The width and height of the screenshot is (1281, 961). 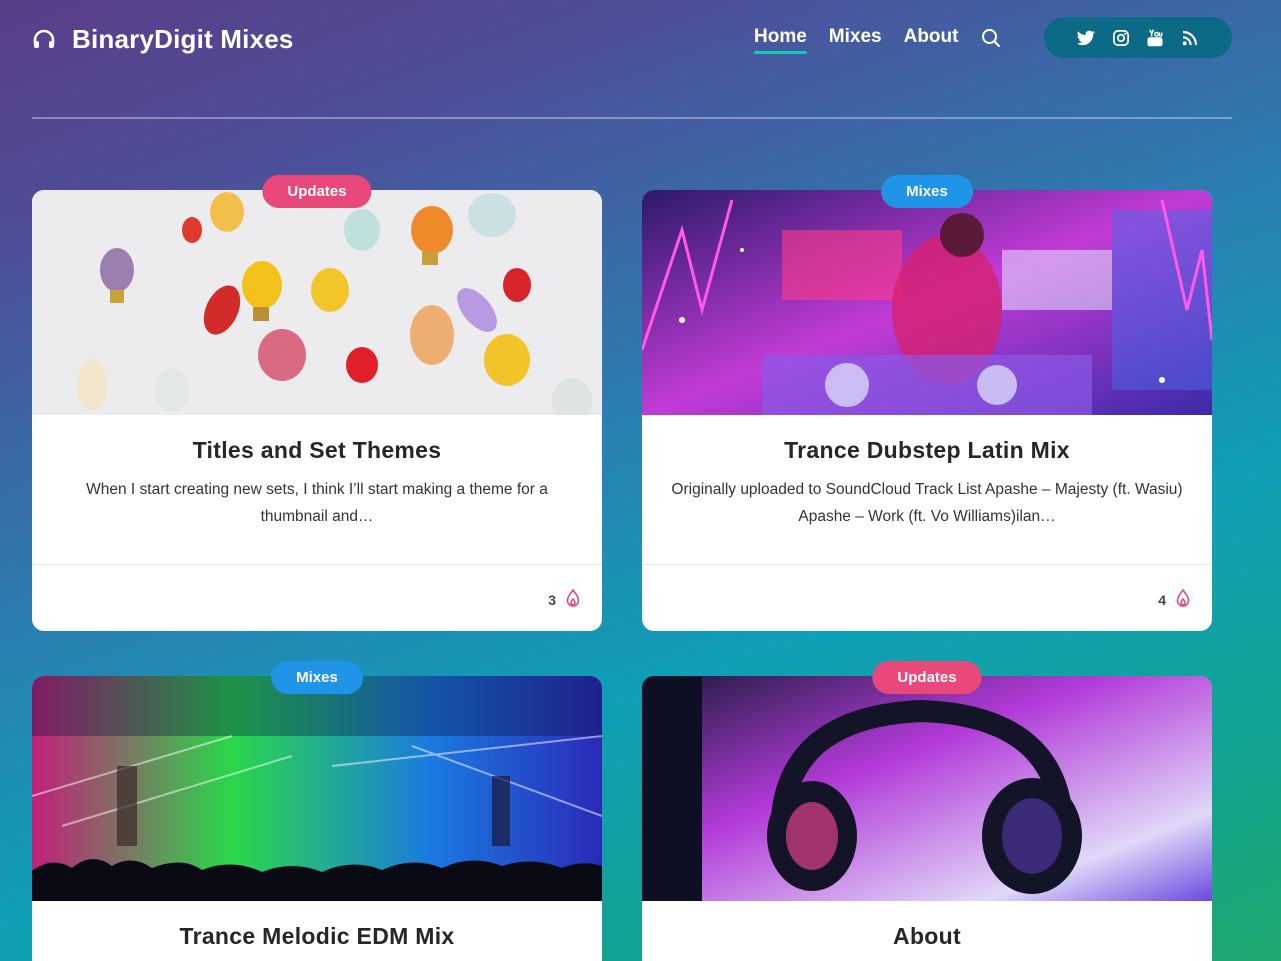 I want to click on like-count: 4, so click(x=1162, y=599).